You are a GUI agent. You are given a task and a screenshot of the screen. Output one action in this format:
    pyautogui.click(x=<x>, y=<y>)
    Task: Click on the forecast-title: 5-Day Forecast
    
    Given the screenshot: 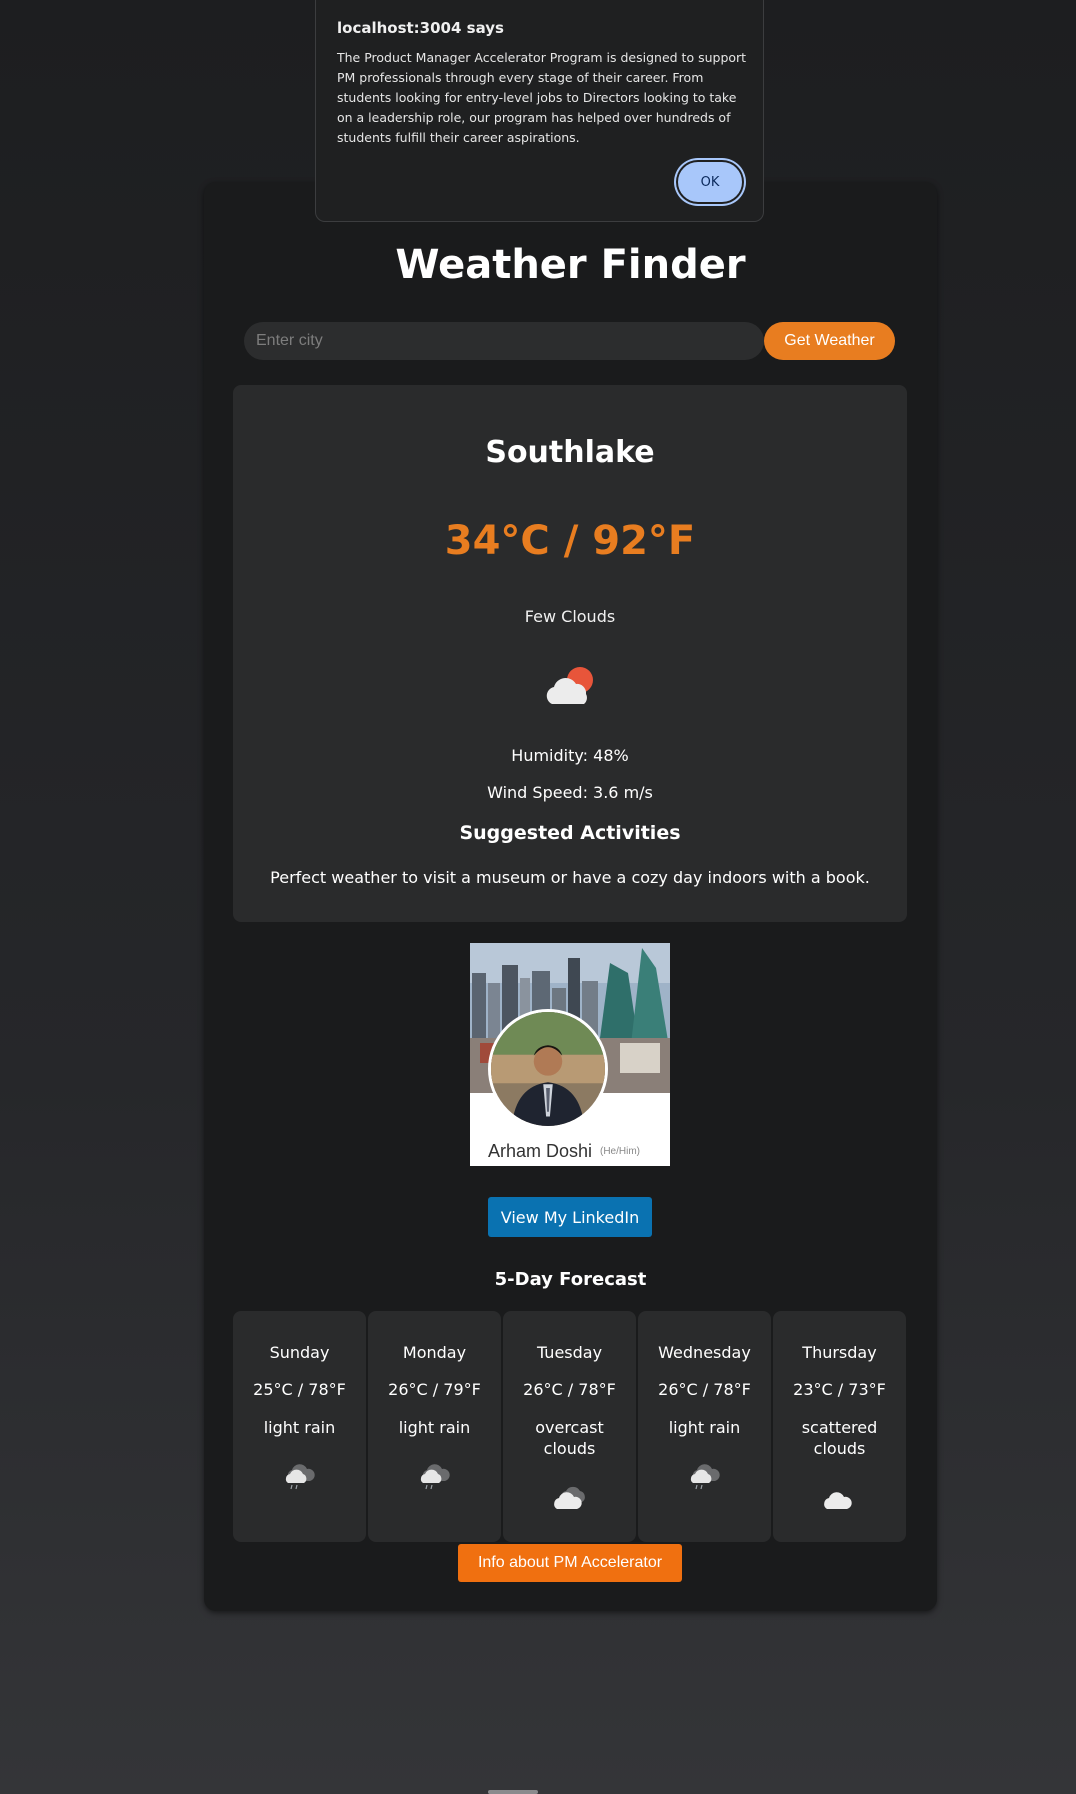 What is the action you would take?
    pyautogui.click(x=570, y=1279)
    